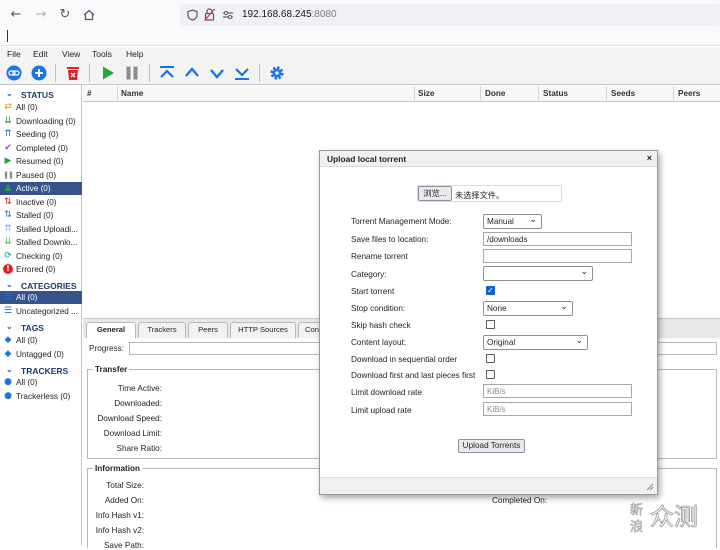 This screenshot has width=720, height=550. What do you see at coordinates (557, 239) in the screenshot?
I see `save-path-input: /downloads` at bounding box center [557, 239].